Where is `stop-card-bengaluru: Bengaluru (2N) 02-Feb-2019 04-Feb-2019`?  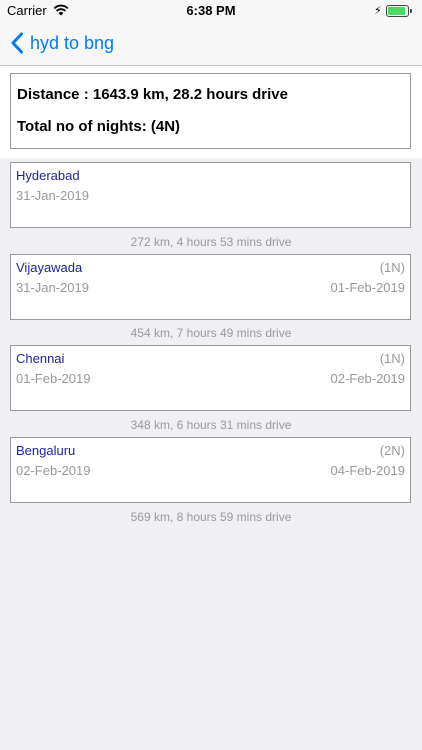
stop-card-bengaluru: Bengaluru (2N) 02-Feb-2019 04-Feb-2019 is located at coordinates (210, 470).